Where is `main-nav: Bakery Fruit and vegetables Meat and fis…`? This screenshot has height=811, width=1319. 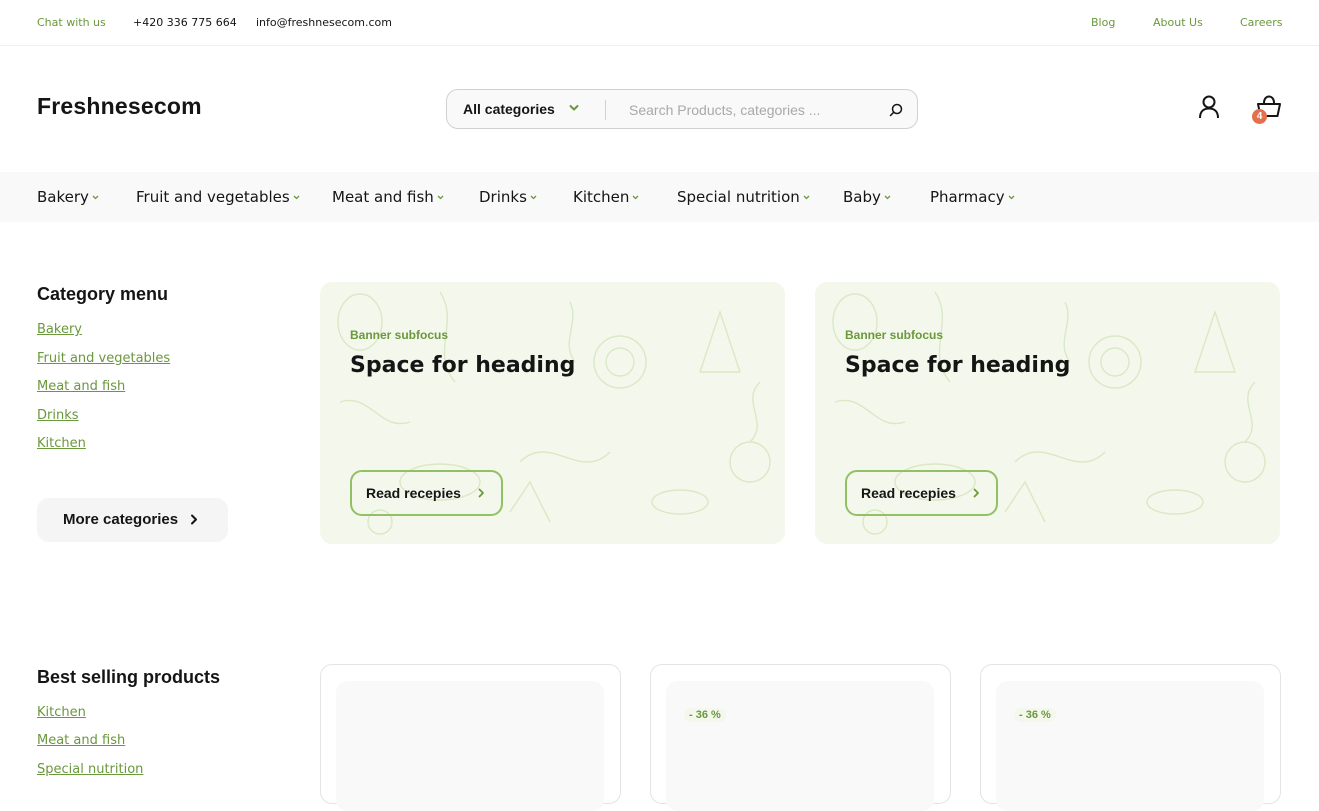 main-nav: Bakery Fruit and vegetables Meat and fis… is located at coordinates (659, 197).